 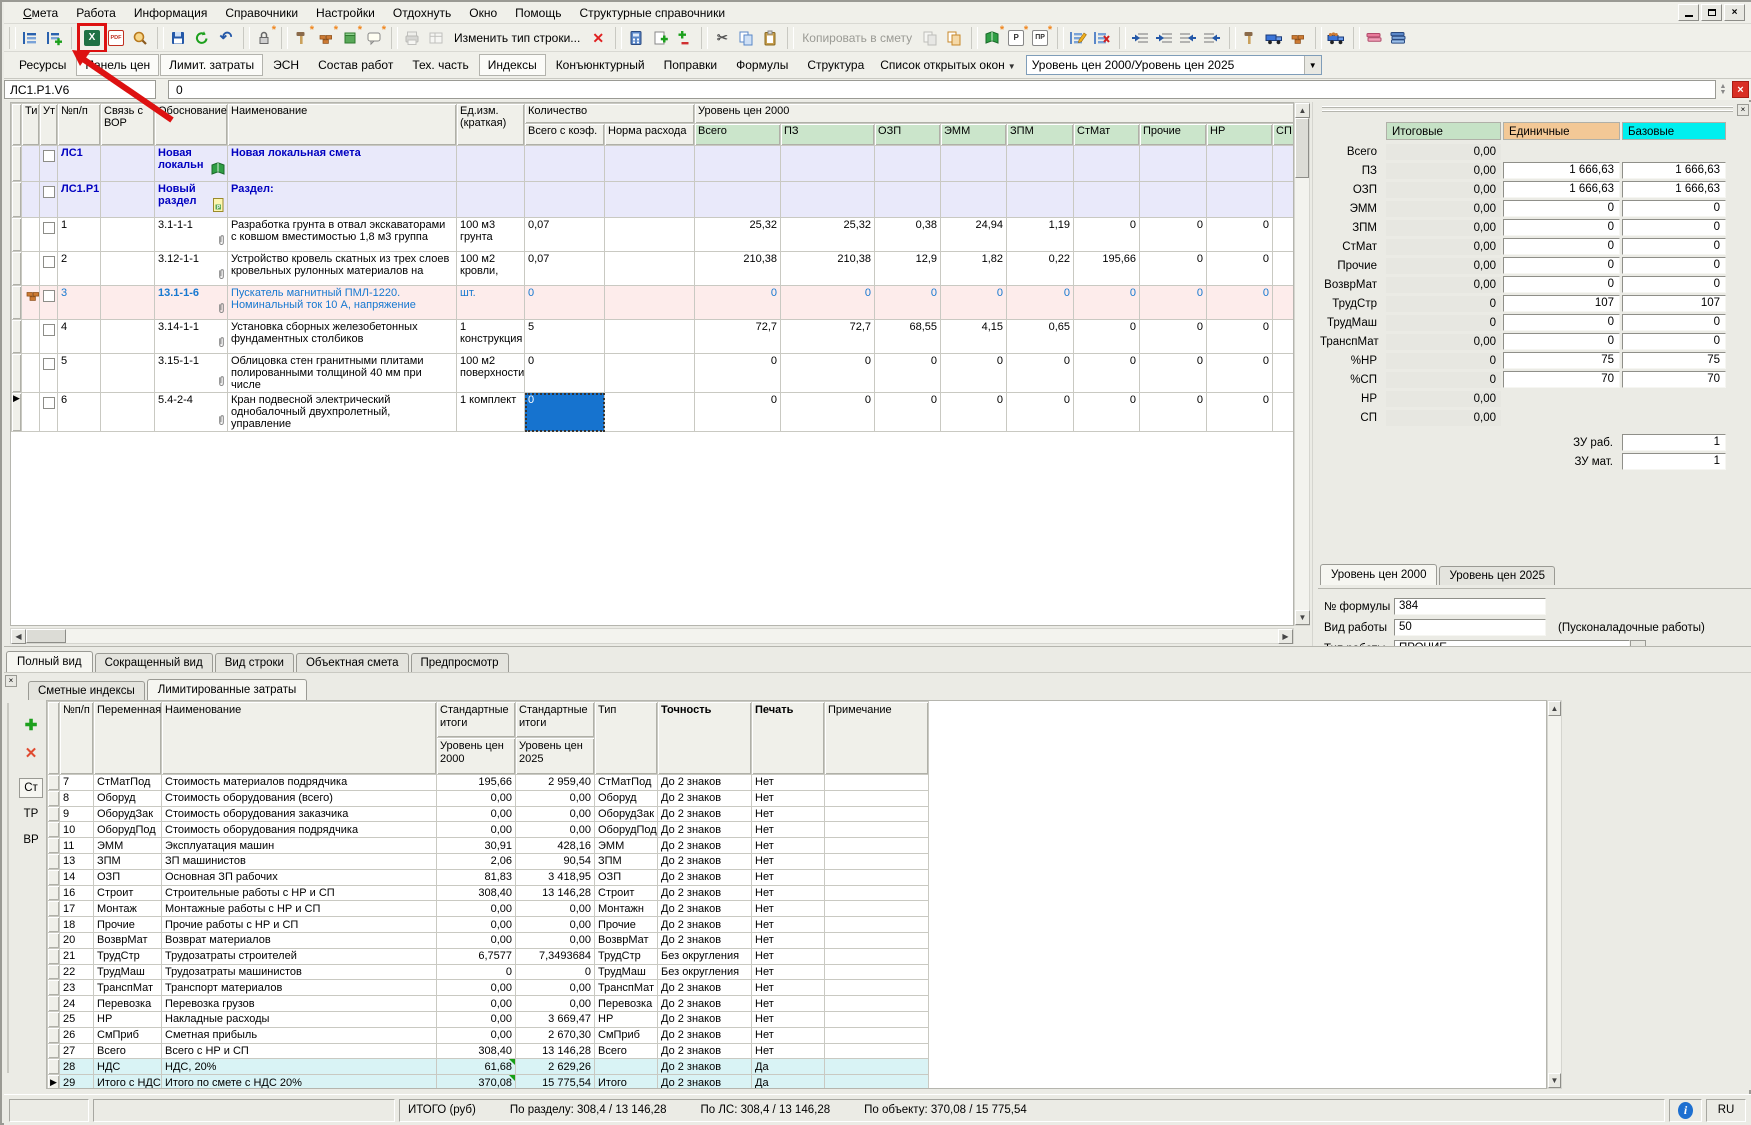 What do you see at coordinates (1173, 65) in the screenshot?
I see `price-level-combo: Уровень цен 2000/Уровень цен 2025 ▼` at bounding box center [1173, 65].